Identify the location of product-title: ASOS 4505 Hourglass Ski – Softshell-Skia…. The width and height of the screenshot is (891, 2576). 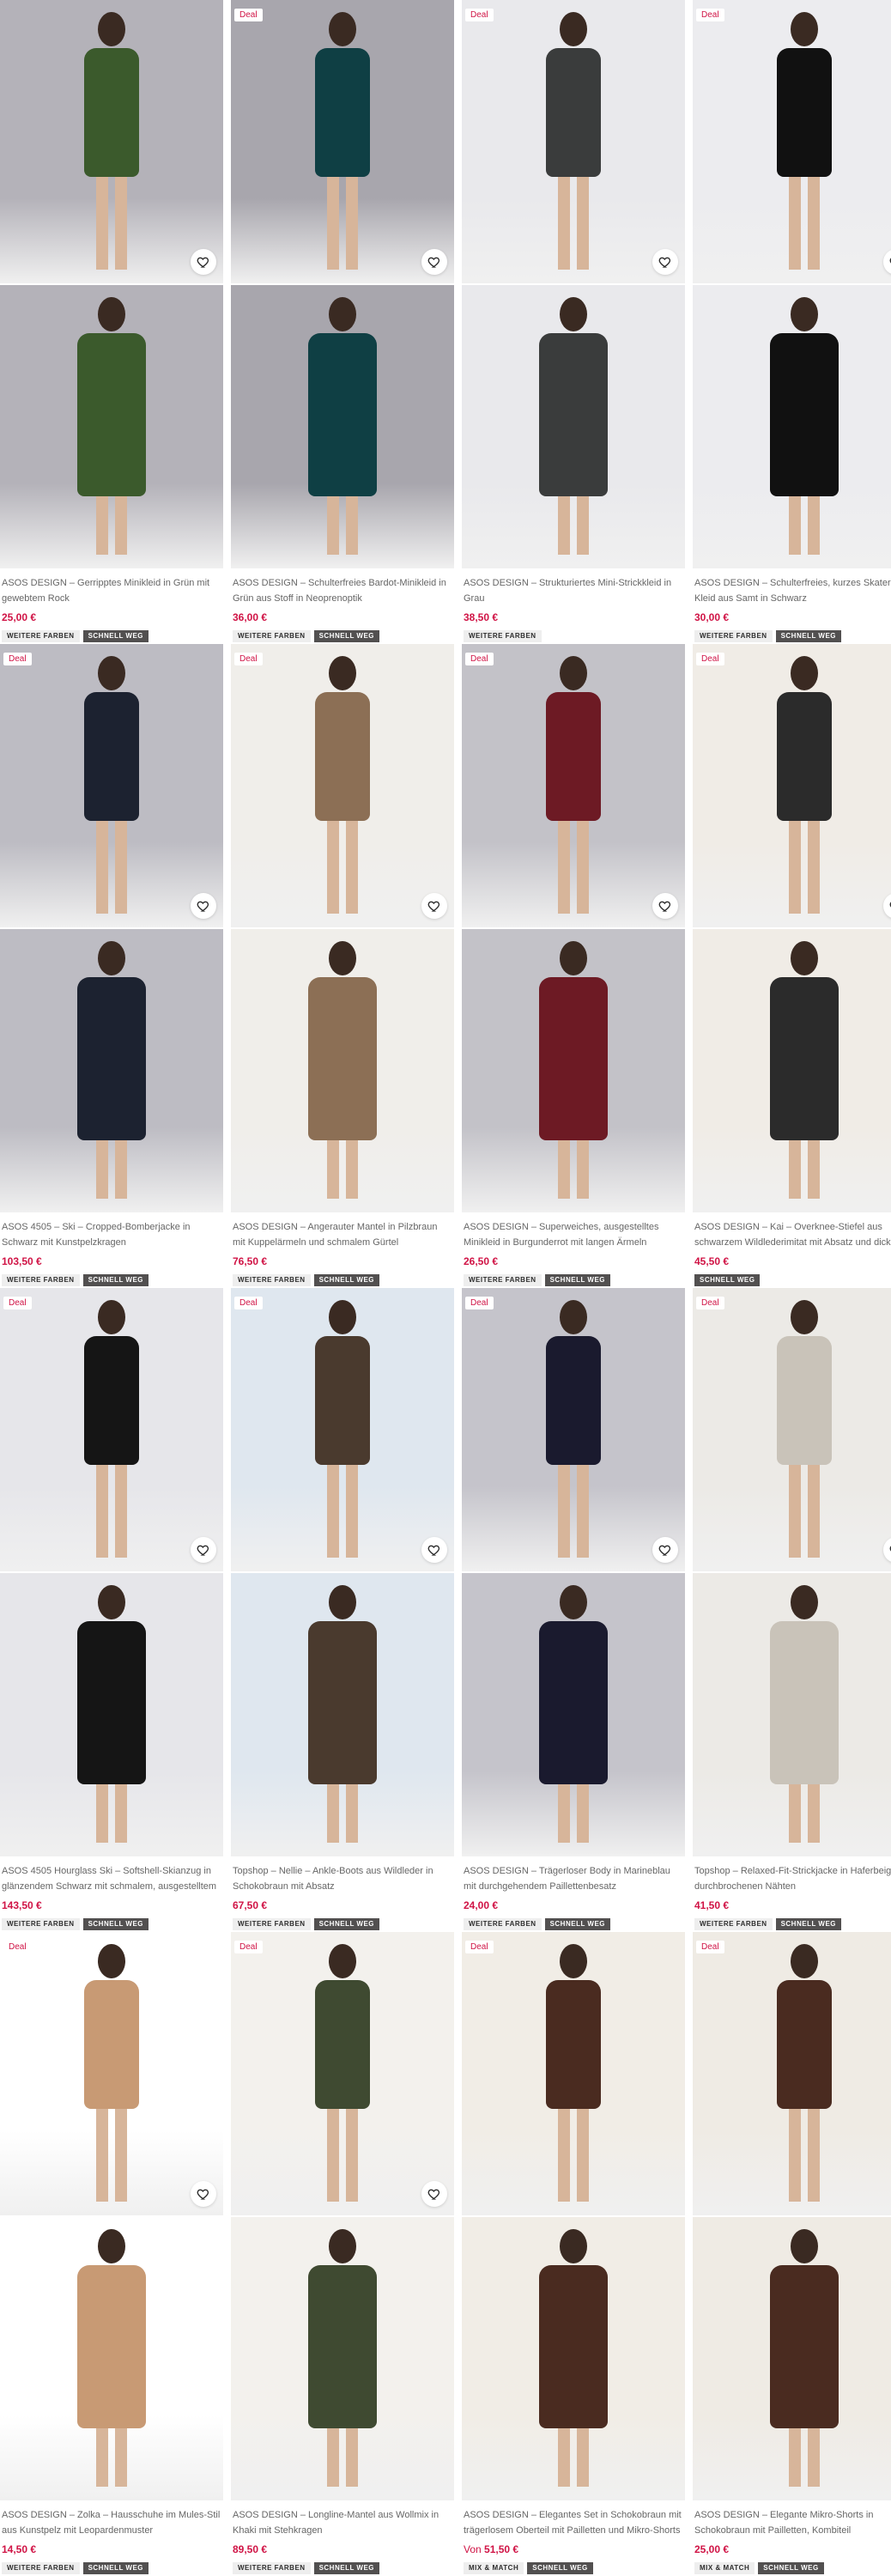
(111, 1879).